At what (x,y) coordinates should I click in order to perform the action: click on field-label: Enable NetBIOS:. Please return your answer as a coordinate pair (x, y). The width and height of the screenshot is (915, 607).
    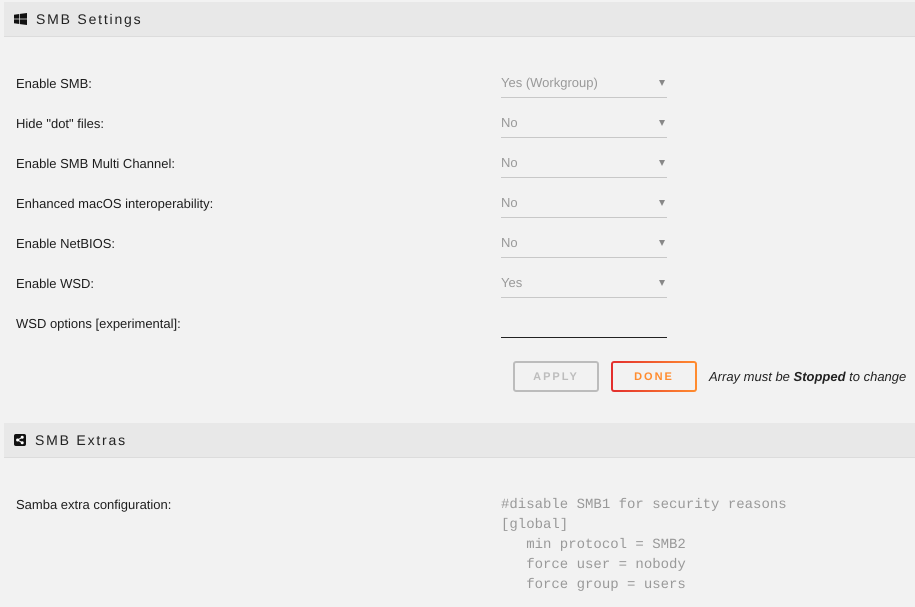
    Looking at the image, I should click on (65, 244).